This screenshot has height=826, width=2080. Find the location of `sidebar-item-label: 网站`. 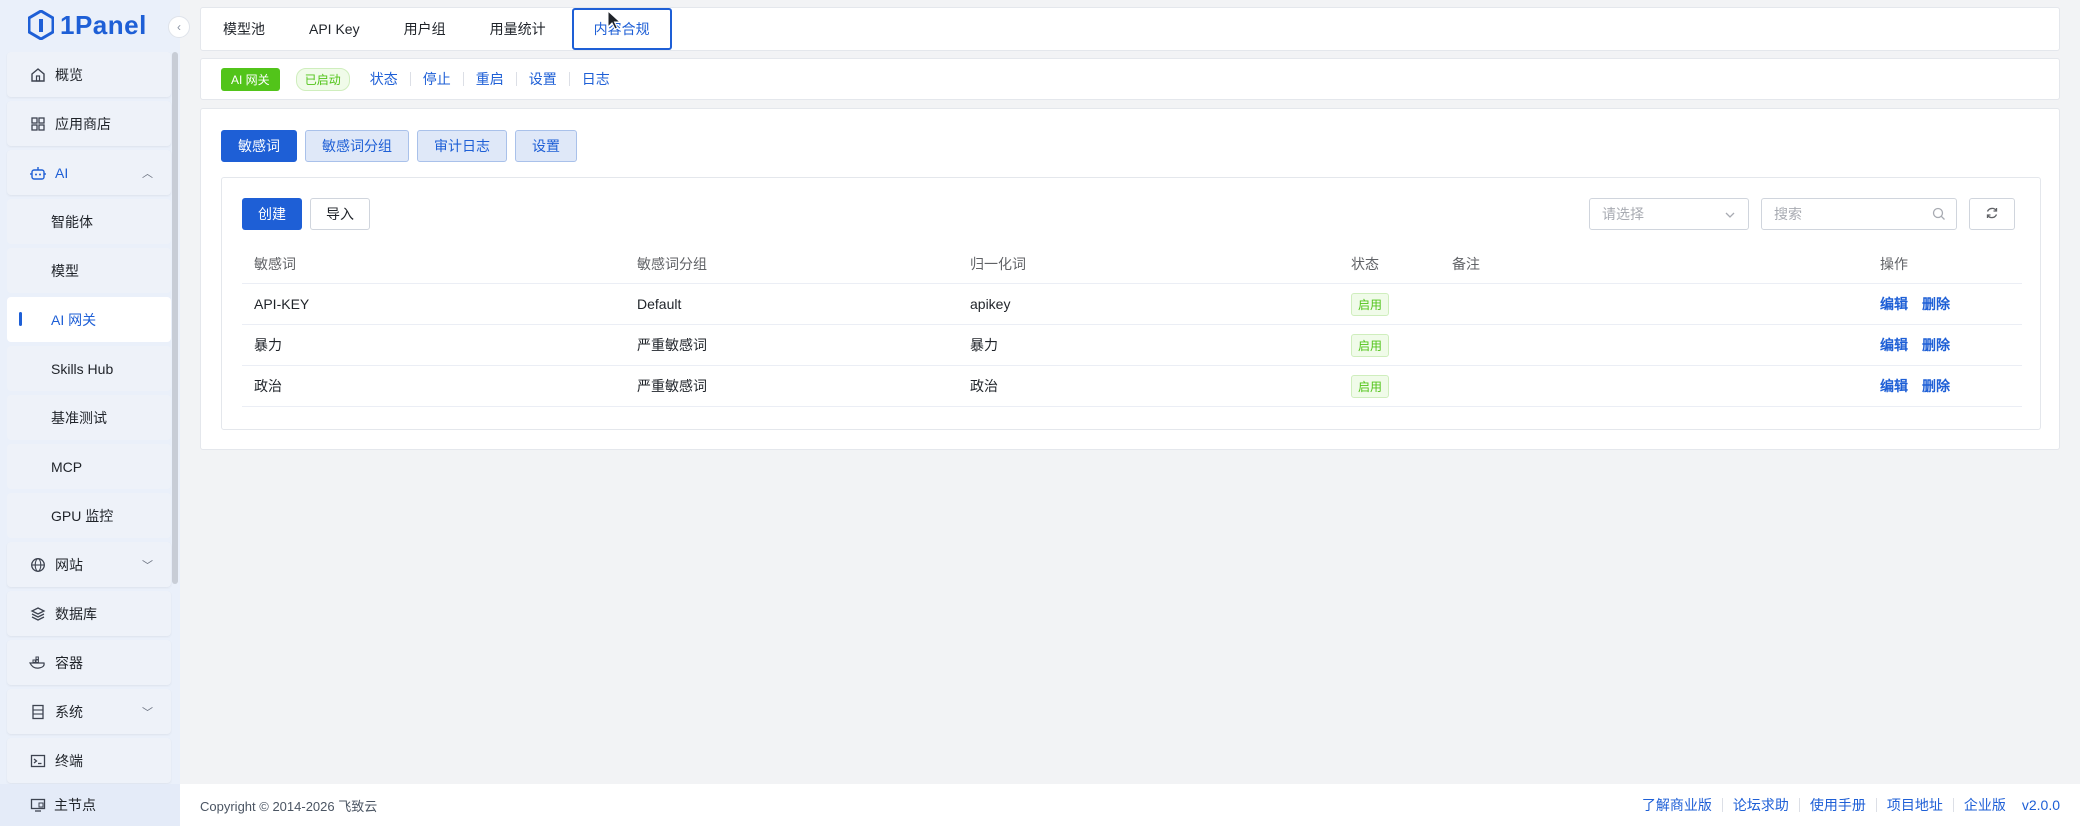

sidebar-item-label: 网站 is located at coordinates (69, 564).